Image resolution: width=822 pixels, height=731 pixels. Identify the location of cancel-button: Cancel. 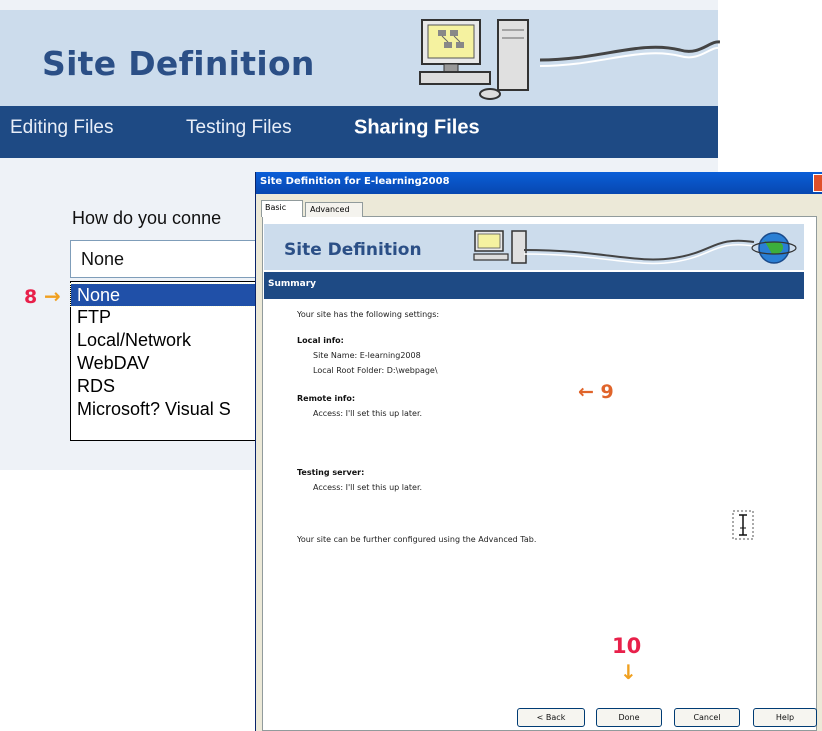
(707, 717).